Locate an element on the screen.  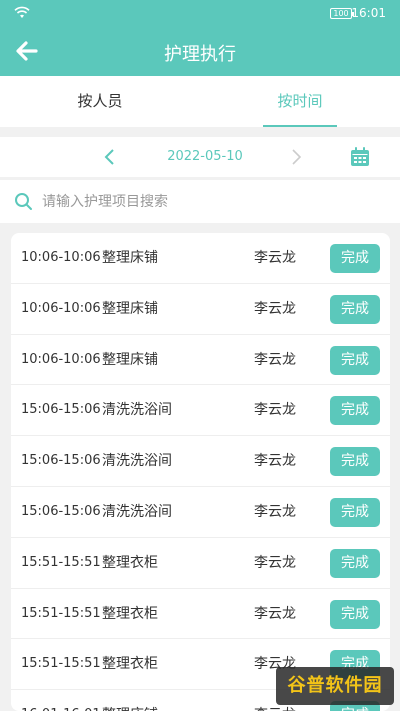
battery-icon: 100 is located at coordinates (342, 13).